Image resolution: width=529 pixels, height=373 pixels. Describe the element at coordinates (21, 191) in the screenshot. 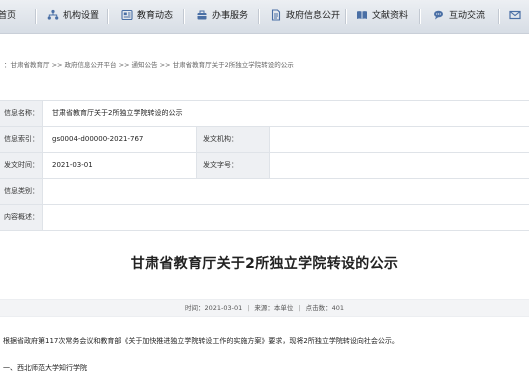

I see `info-category-label: 信息类别：` at that location.